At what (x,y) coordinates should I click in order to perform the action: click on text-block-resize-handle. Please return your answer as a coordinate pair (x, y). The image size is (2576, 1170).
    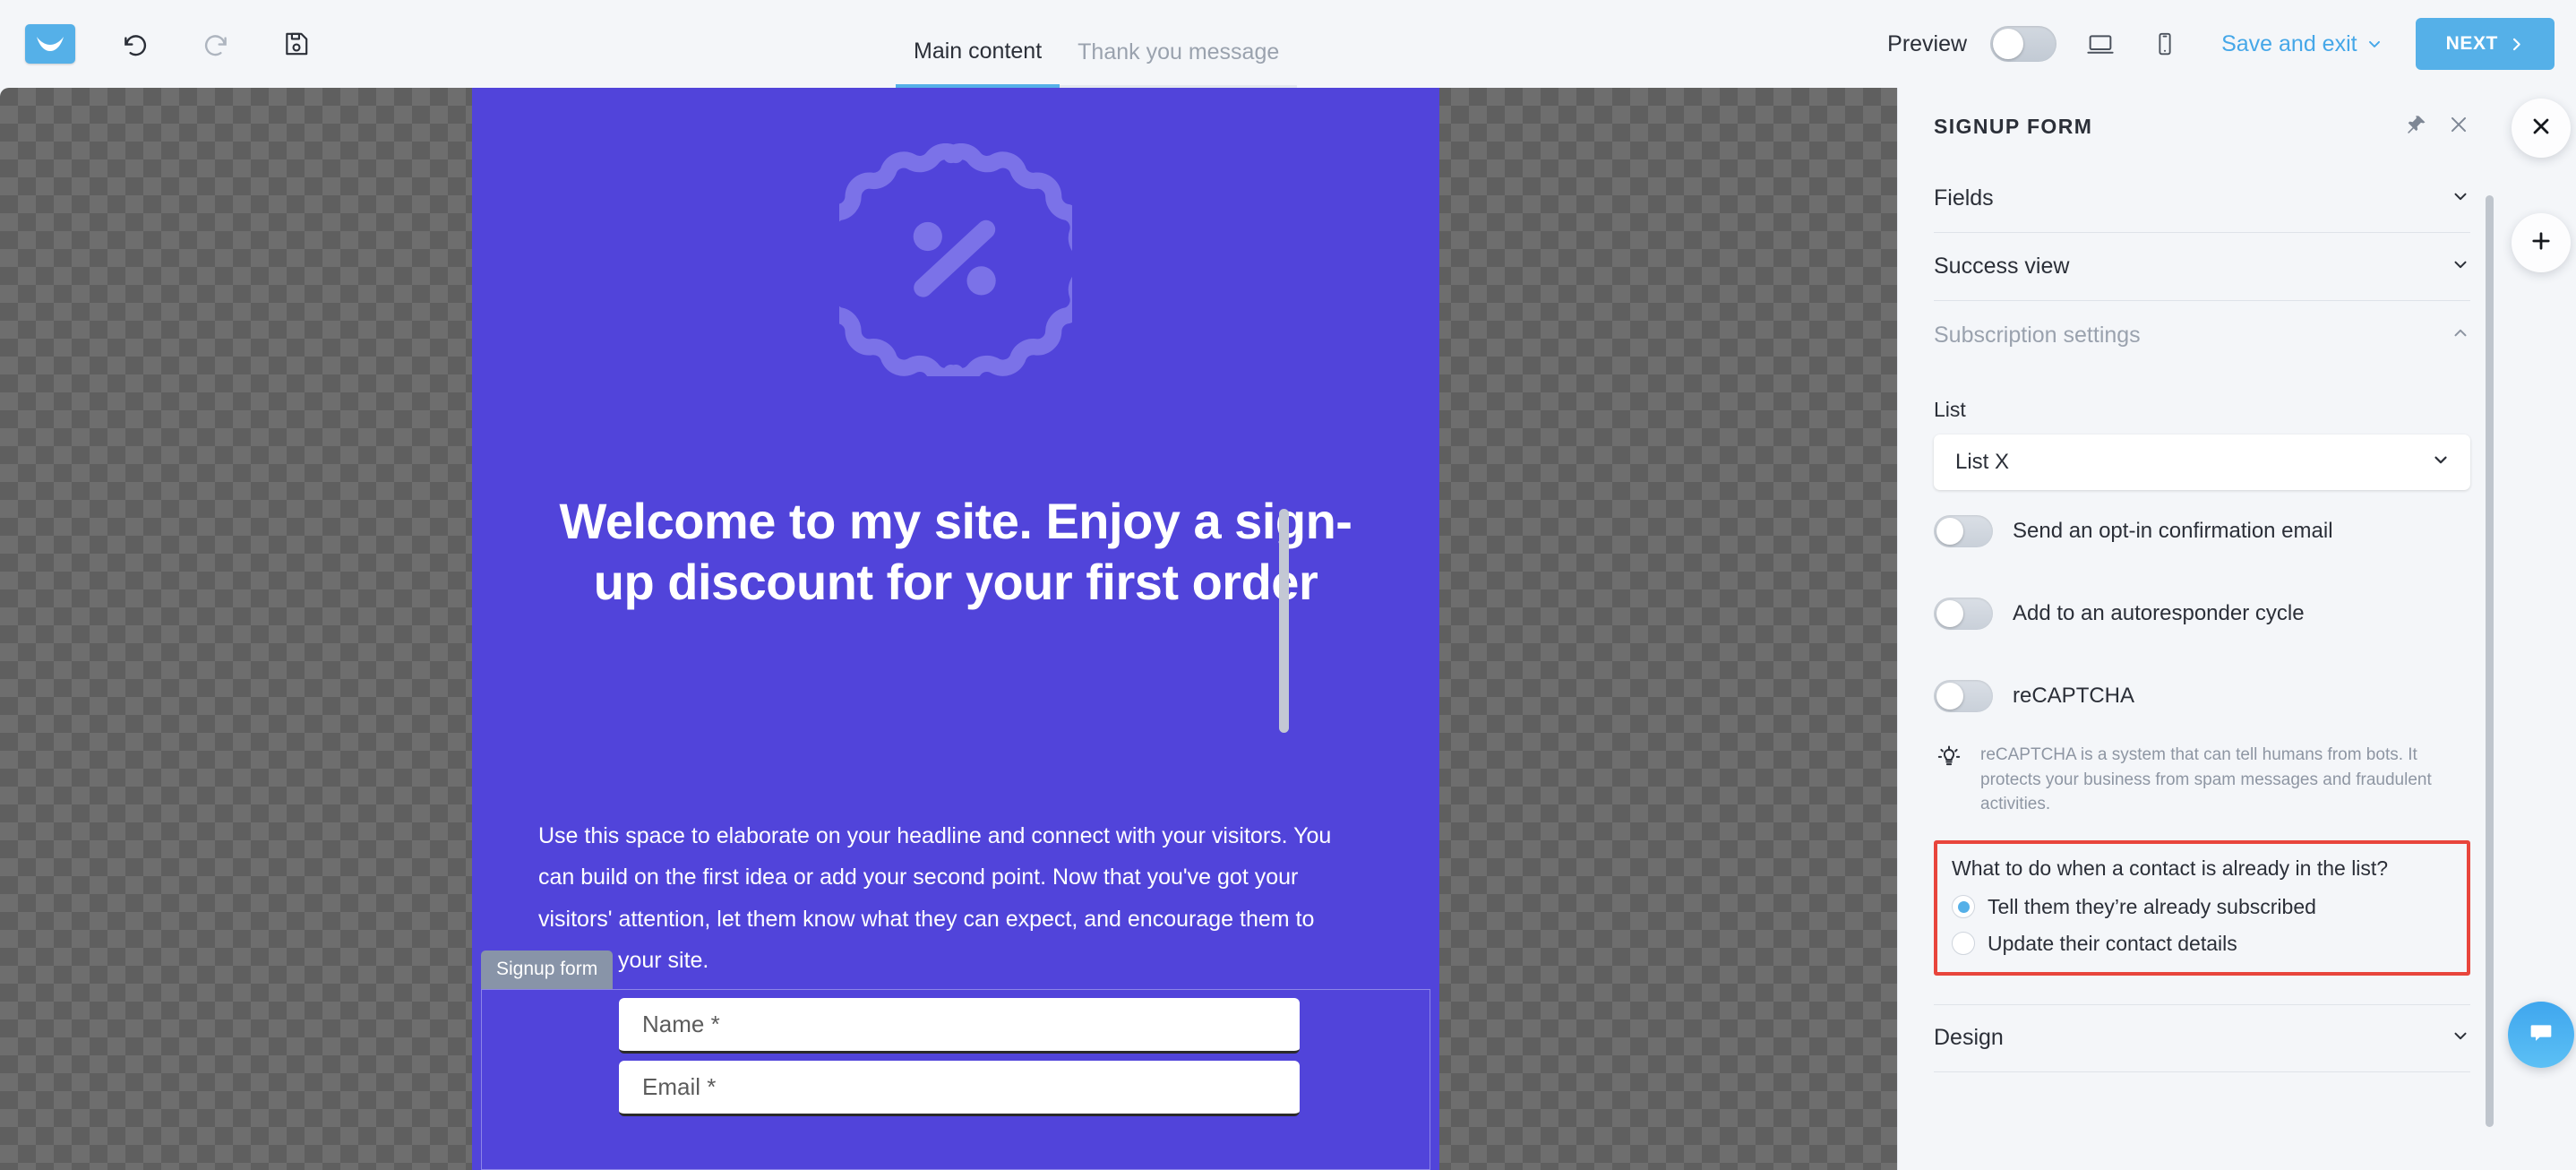
    Looking at the image, I should click on (1284, 621).